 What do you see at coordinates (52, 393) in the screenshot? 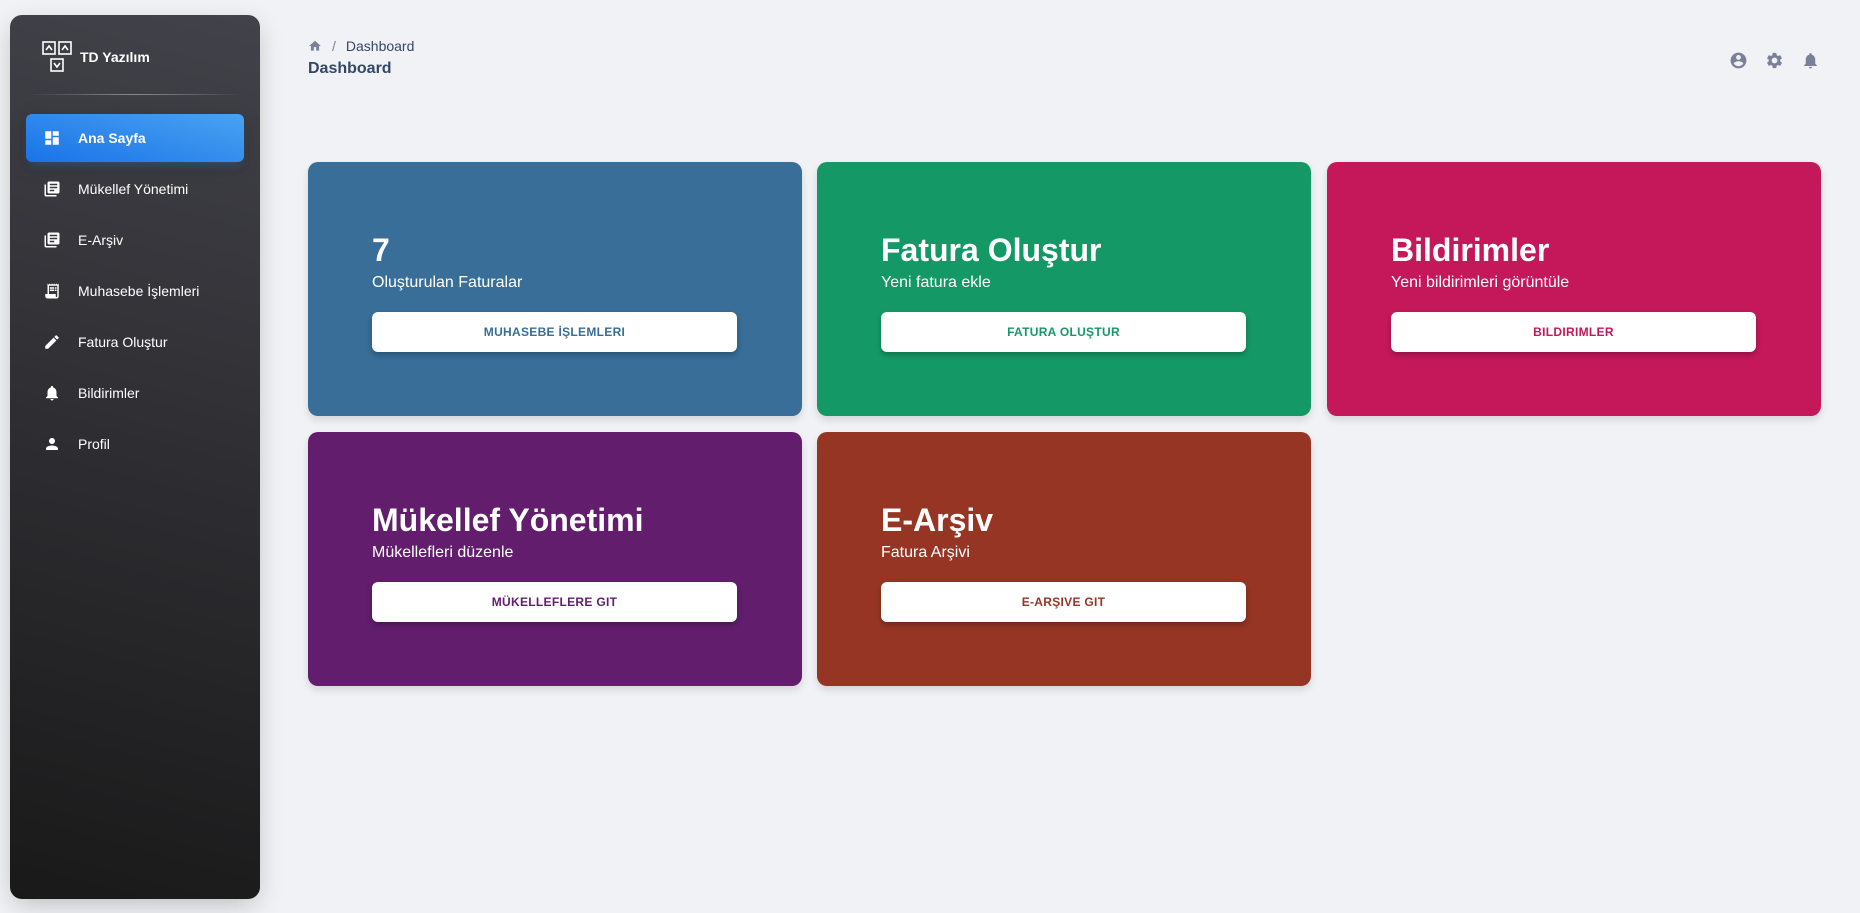
I see `bell-icon` at bounding box center [52, 393].